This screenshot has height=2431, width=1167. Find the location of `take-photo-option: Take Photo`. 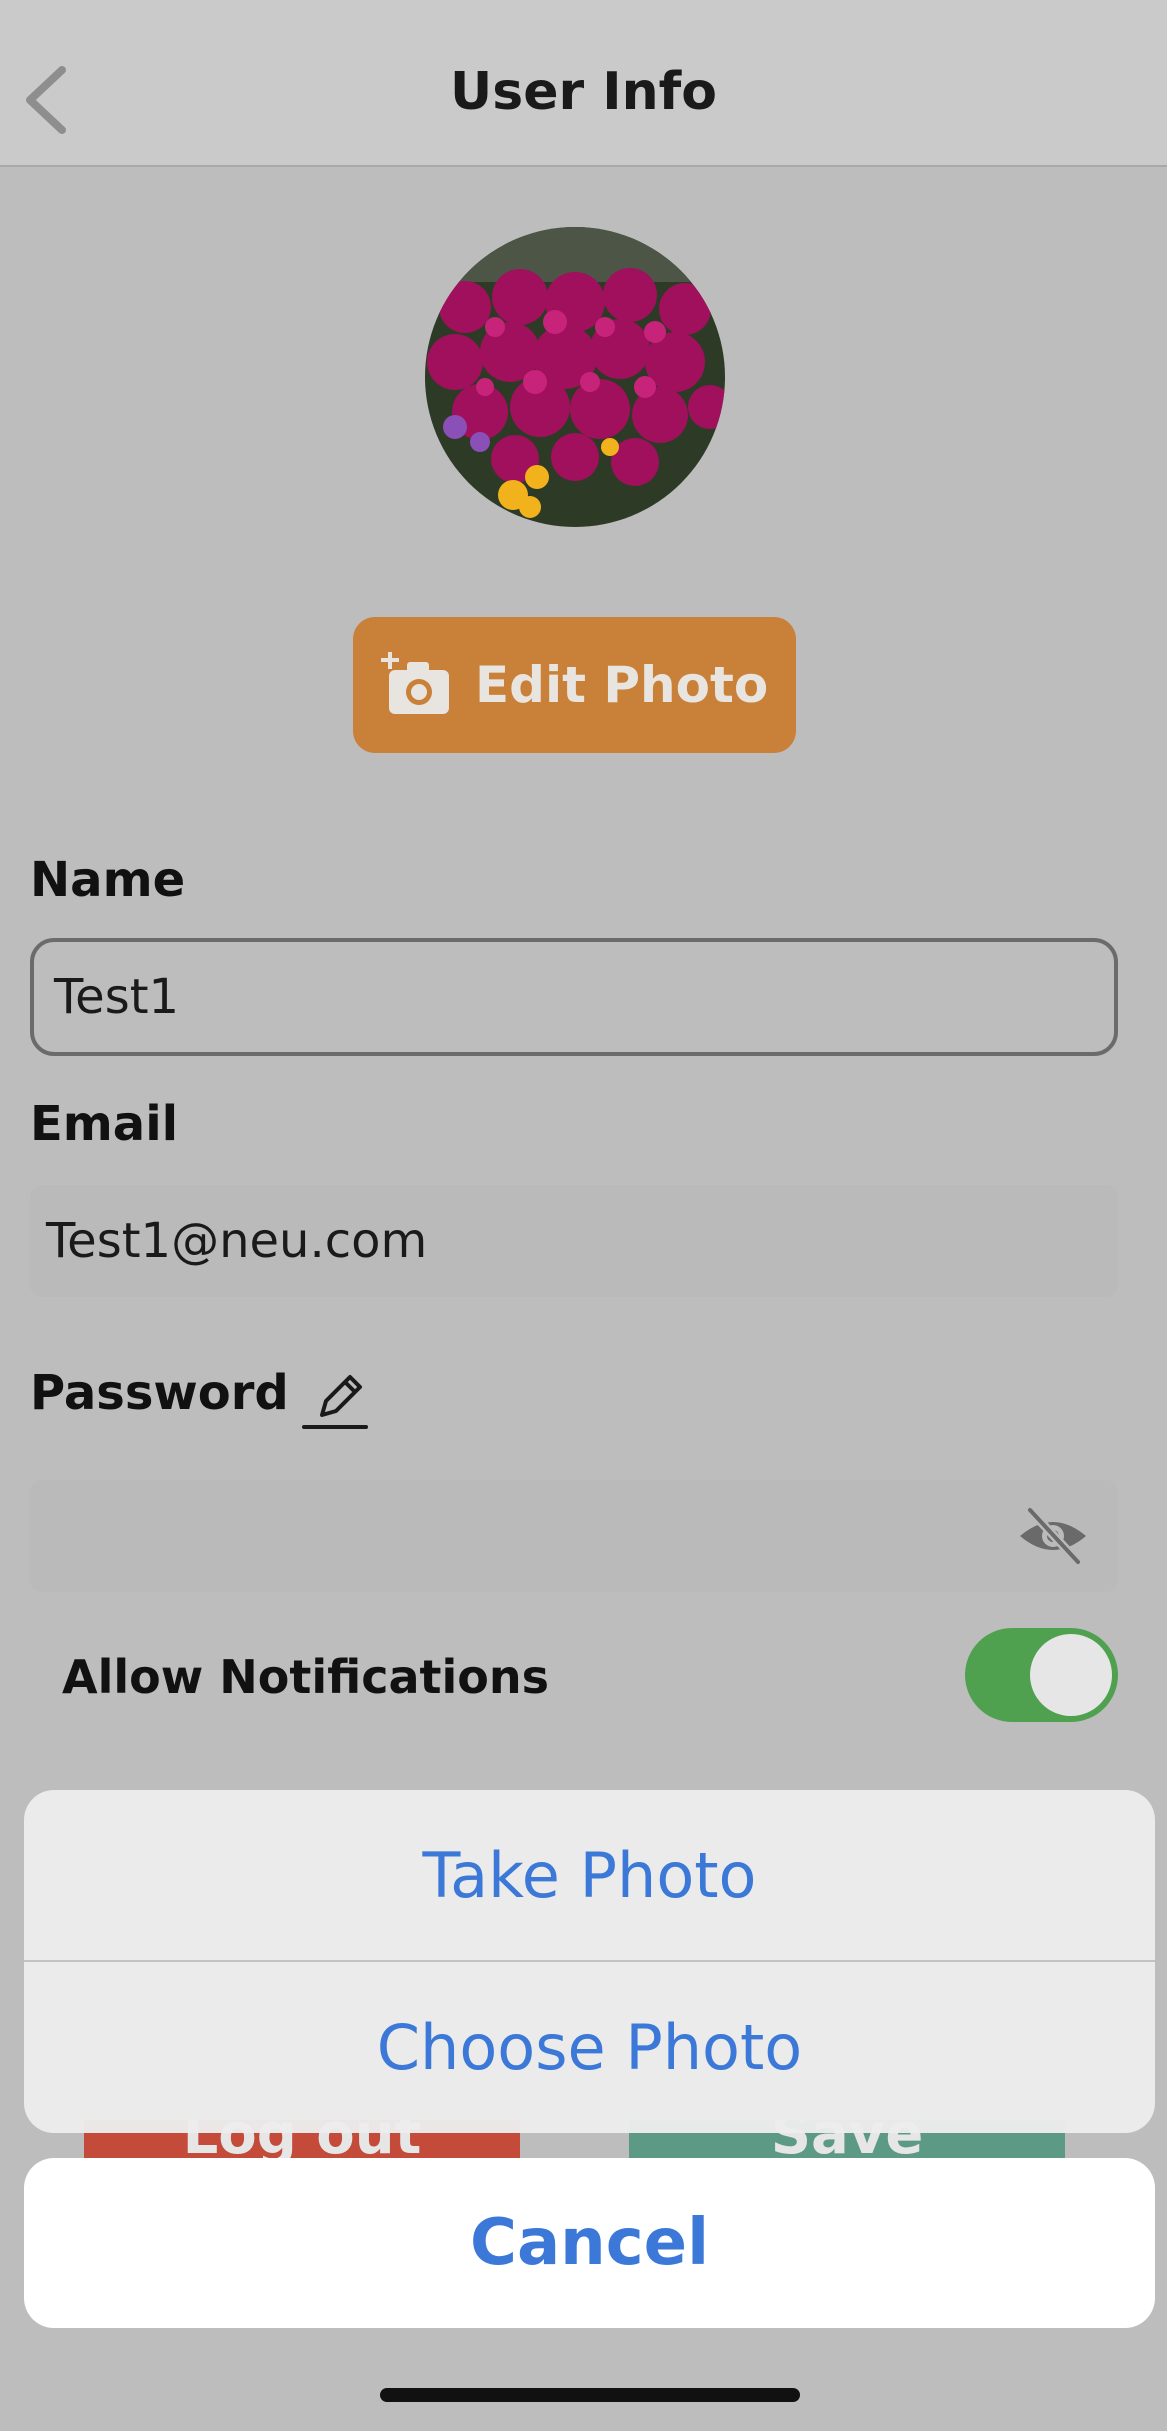

take-photo-option: Take Photo is located at coordinates (589, 1875).